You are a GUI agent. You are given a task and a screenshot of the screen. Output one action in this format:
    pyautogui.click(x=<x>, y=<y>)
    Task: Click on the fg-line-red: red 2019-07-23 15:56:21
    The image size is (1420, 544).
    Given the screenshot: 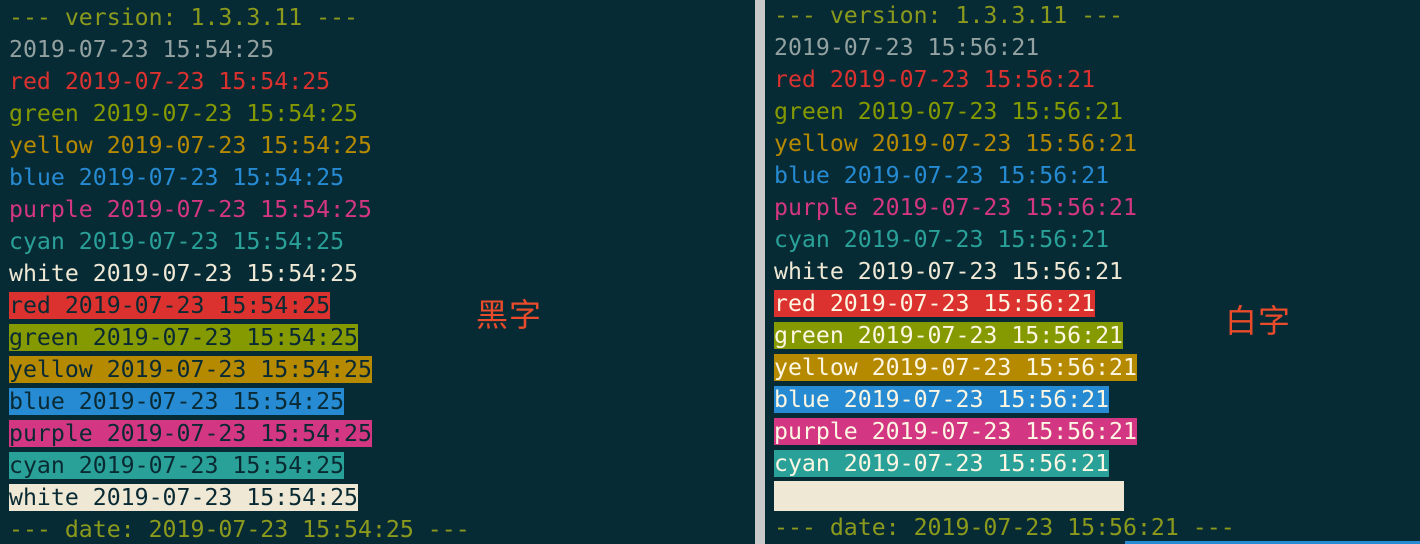 What is the action you would take?
    pyautogui.click(x=935, y=79)
    